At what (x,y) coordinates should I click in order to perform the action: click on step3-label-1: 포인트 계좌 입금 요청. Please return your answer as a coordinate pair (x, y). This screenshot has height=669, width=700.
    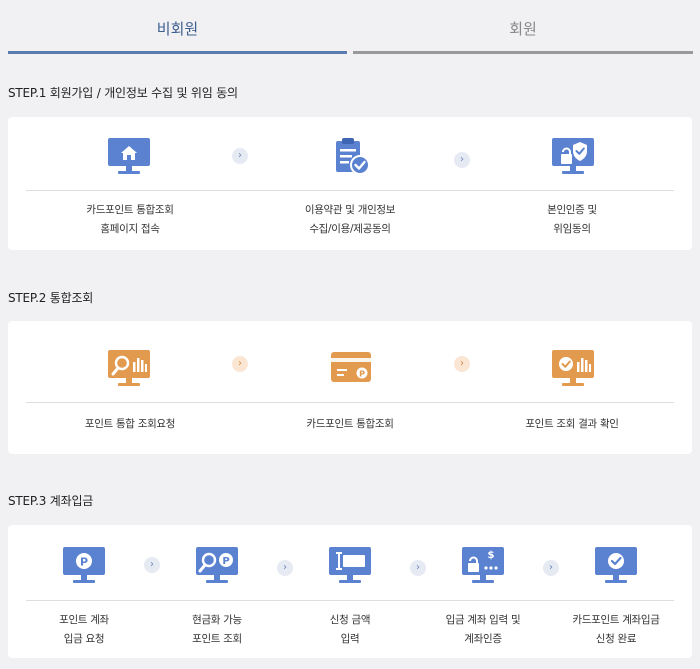
    Looking at the image, I should click on (84, 629).